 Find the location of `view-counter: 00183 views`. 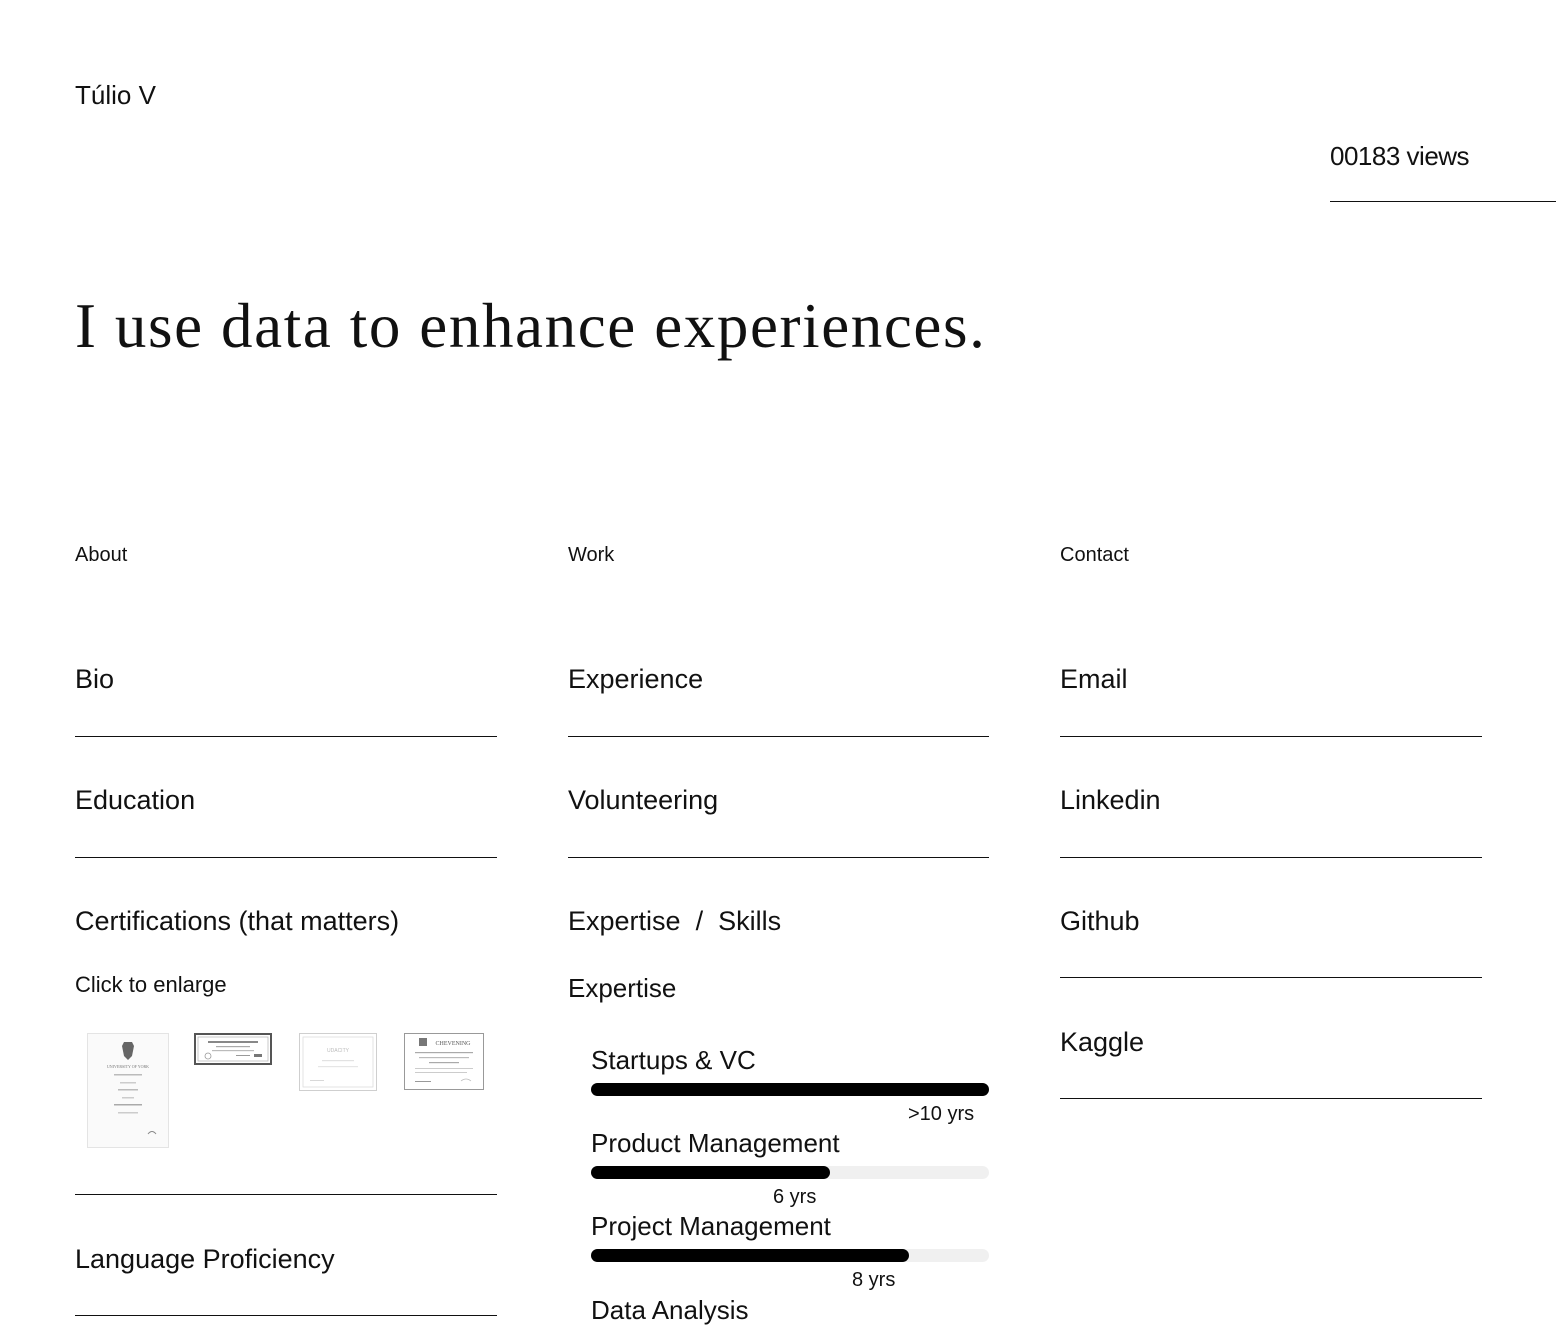

view-counter: 00183 views is located at coordinates (1400, 156).